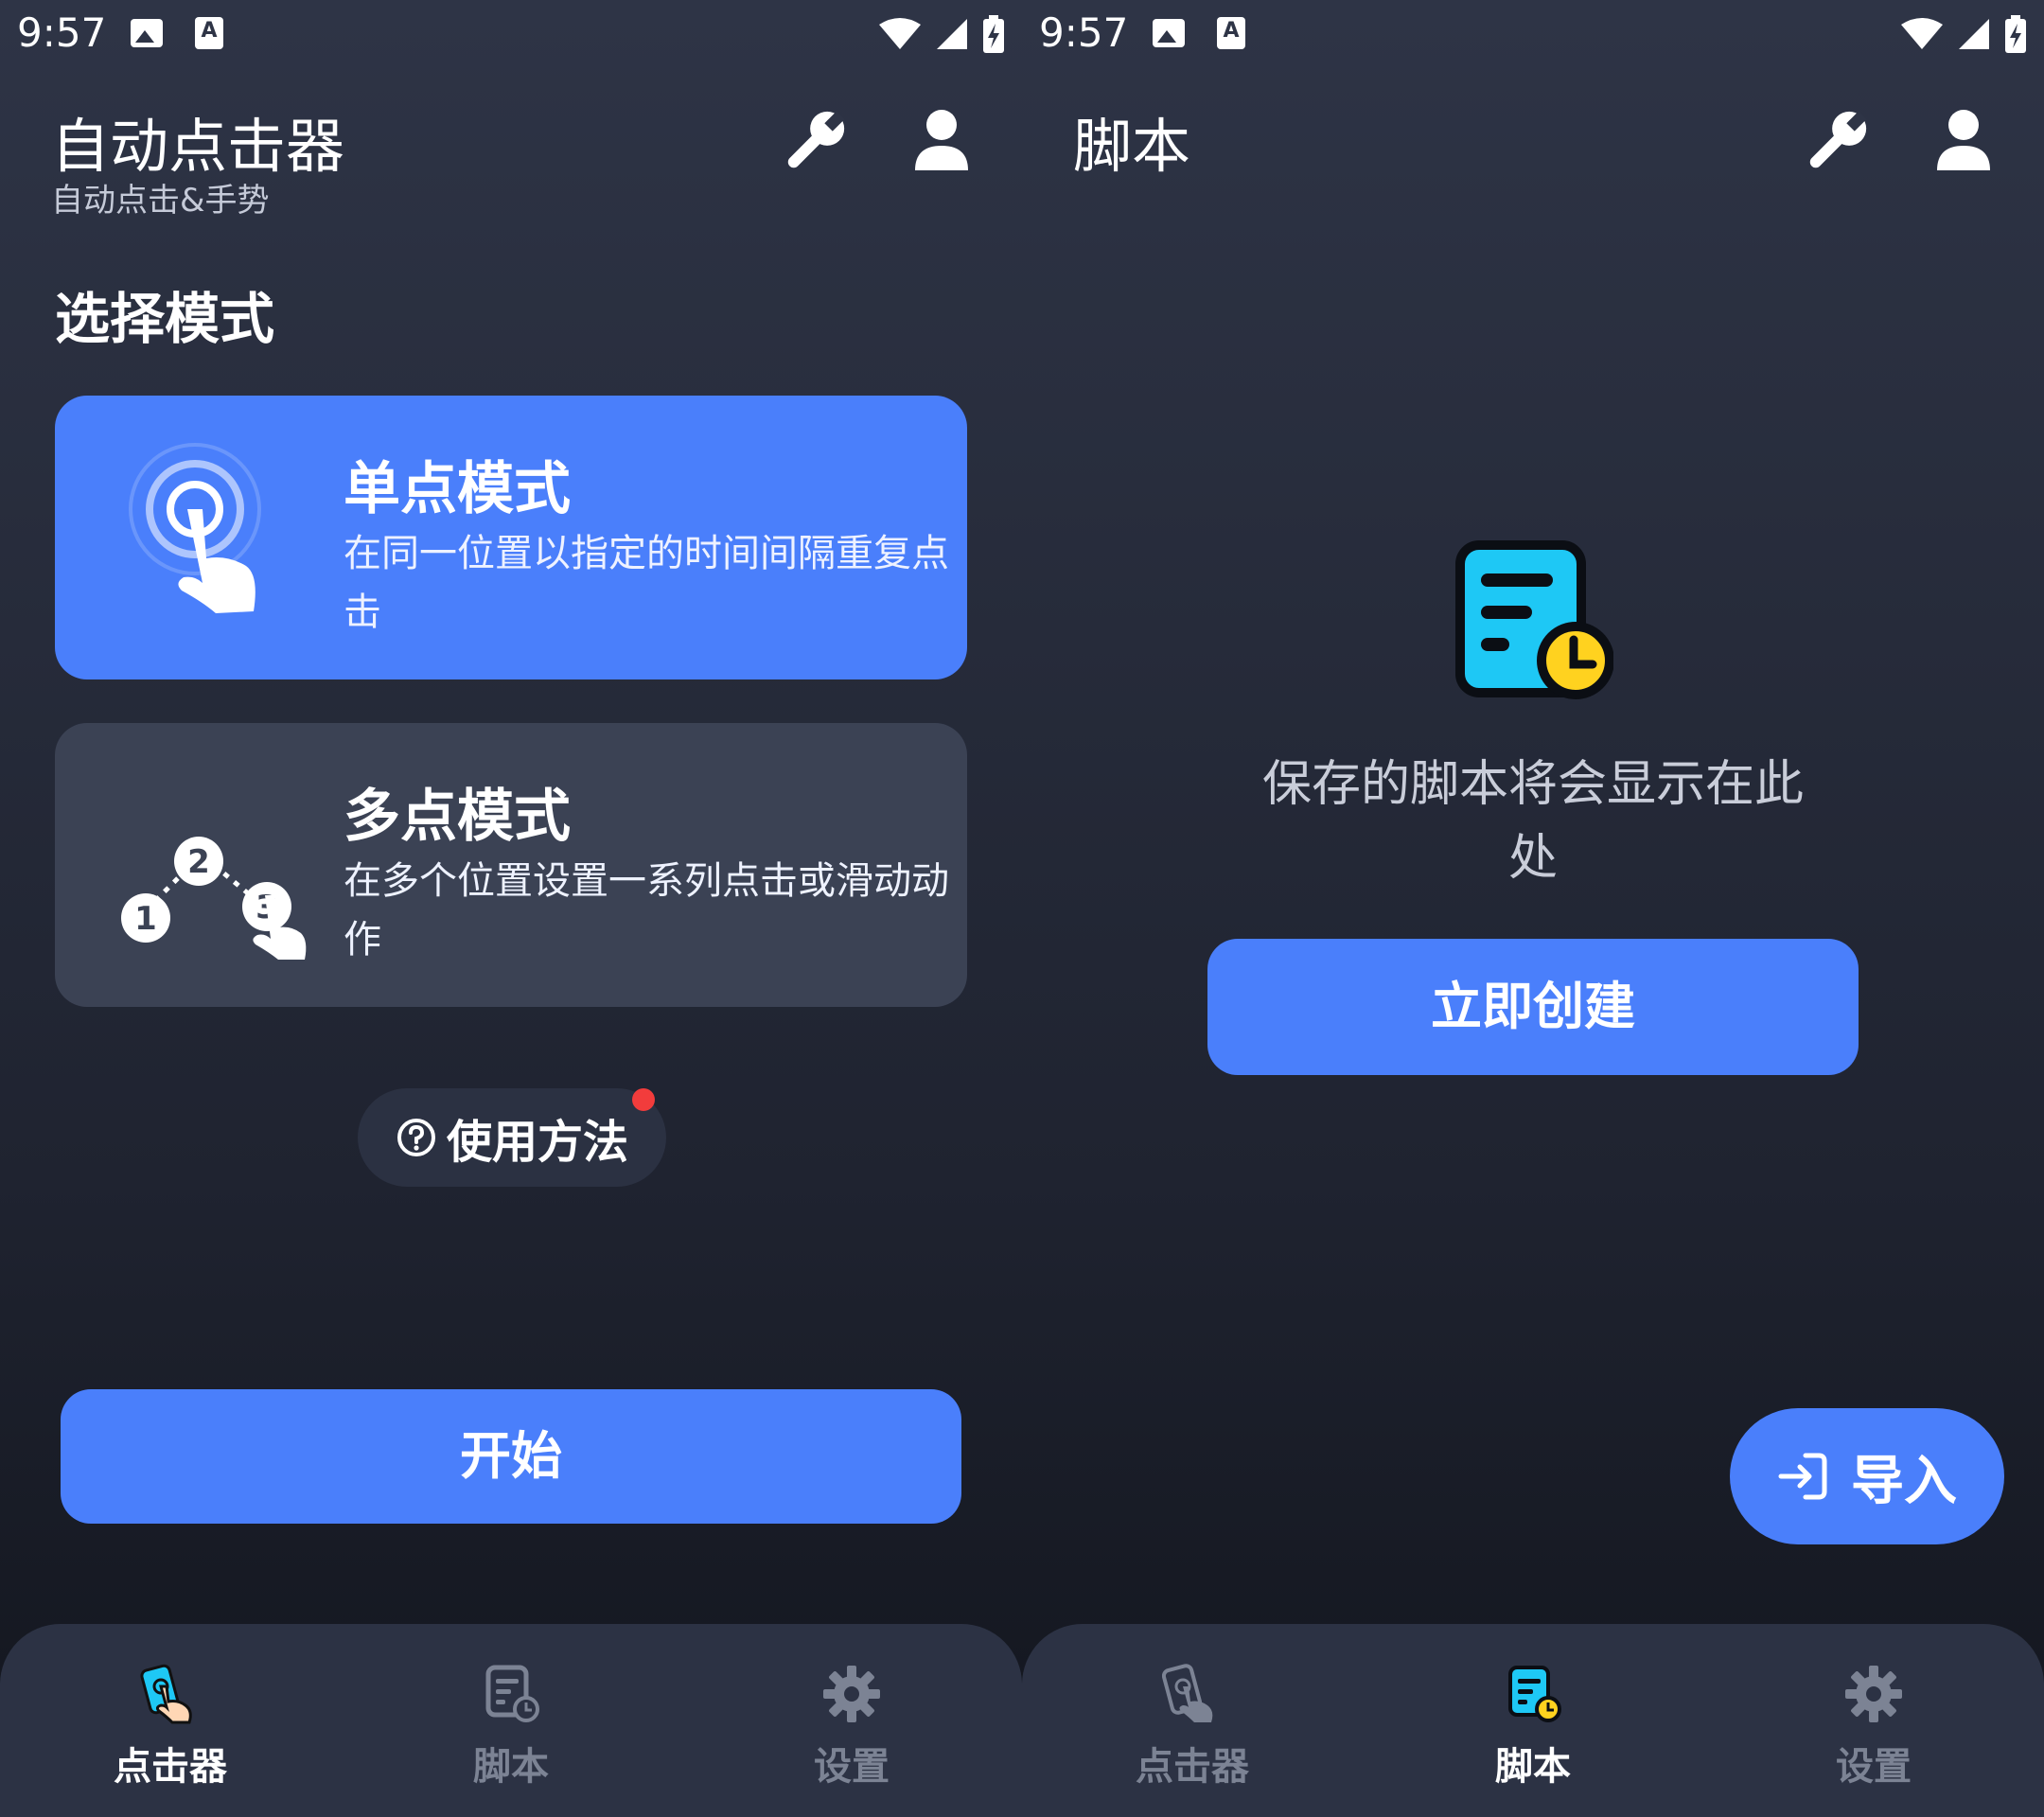  I want to click on help-circle-icon, so click(415, 1138).